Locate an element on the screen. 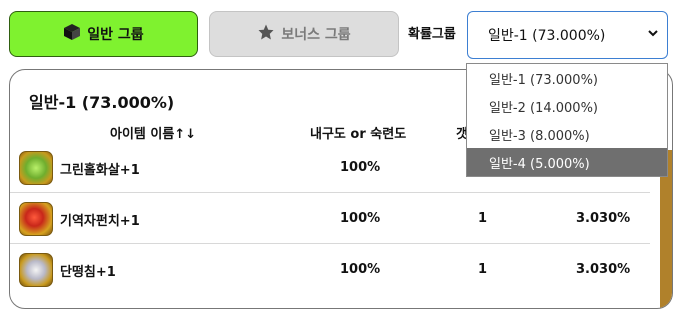 Image resolution: width=684 pixels, height=309 pixels. general-group-button: 일반 그룹 is located at coordinates (103, 34).